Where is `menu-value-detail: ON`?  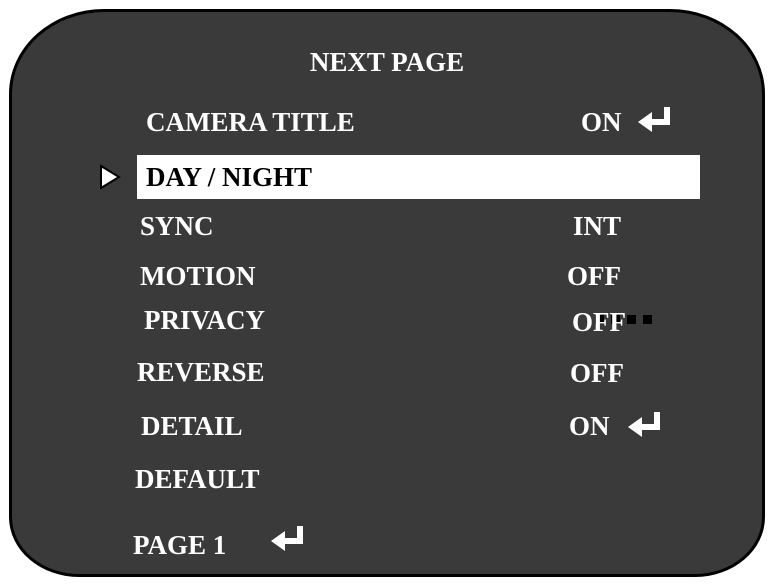 menu-value-detail: ON is located at coordinates (589, 426).